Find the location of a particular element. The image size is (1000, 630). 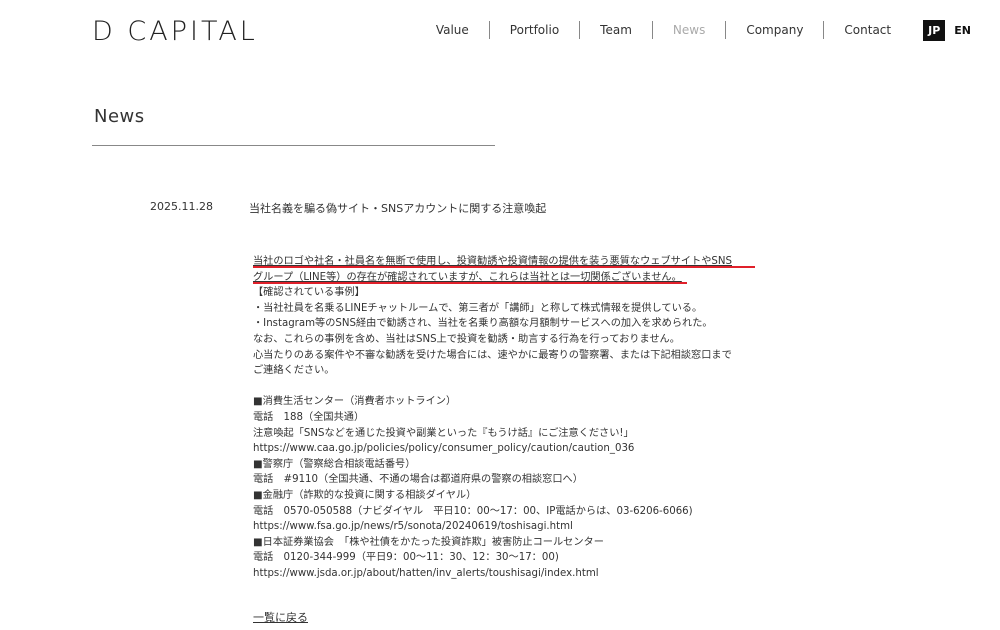

body-line: 【確認されている事例】 is located at coordinates (309, 293).